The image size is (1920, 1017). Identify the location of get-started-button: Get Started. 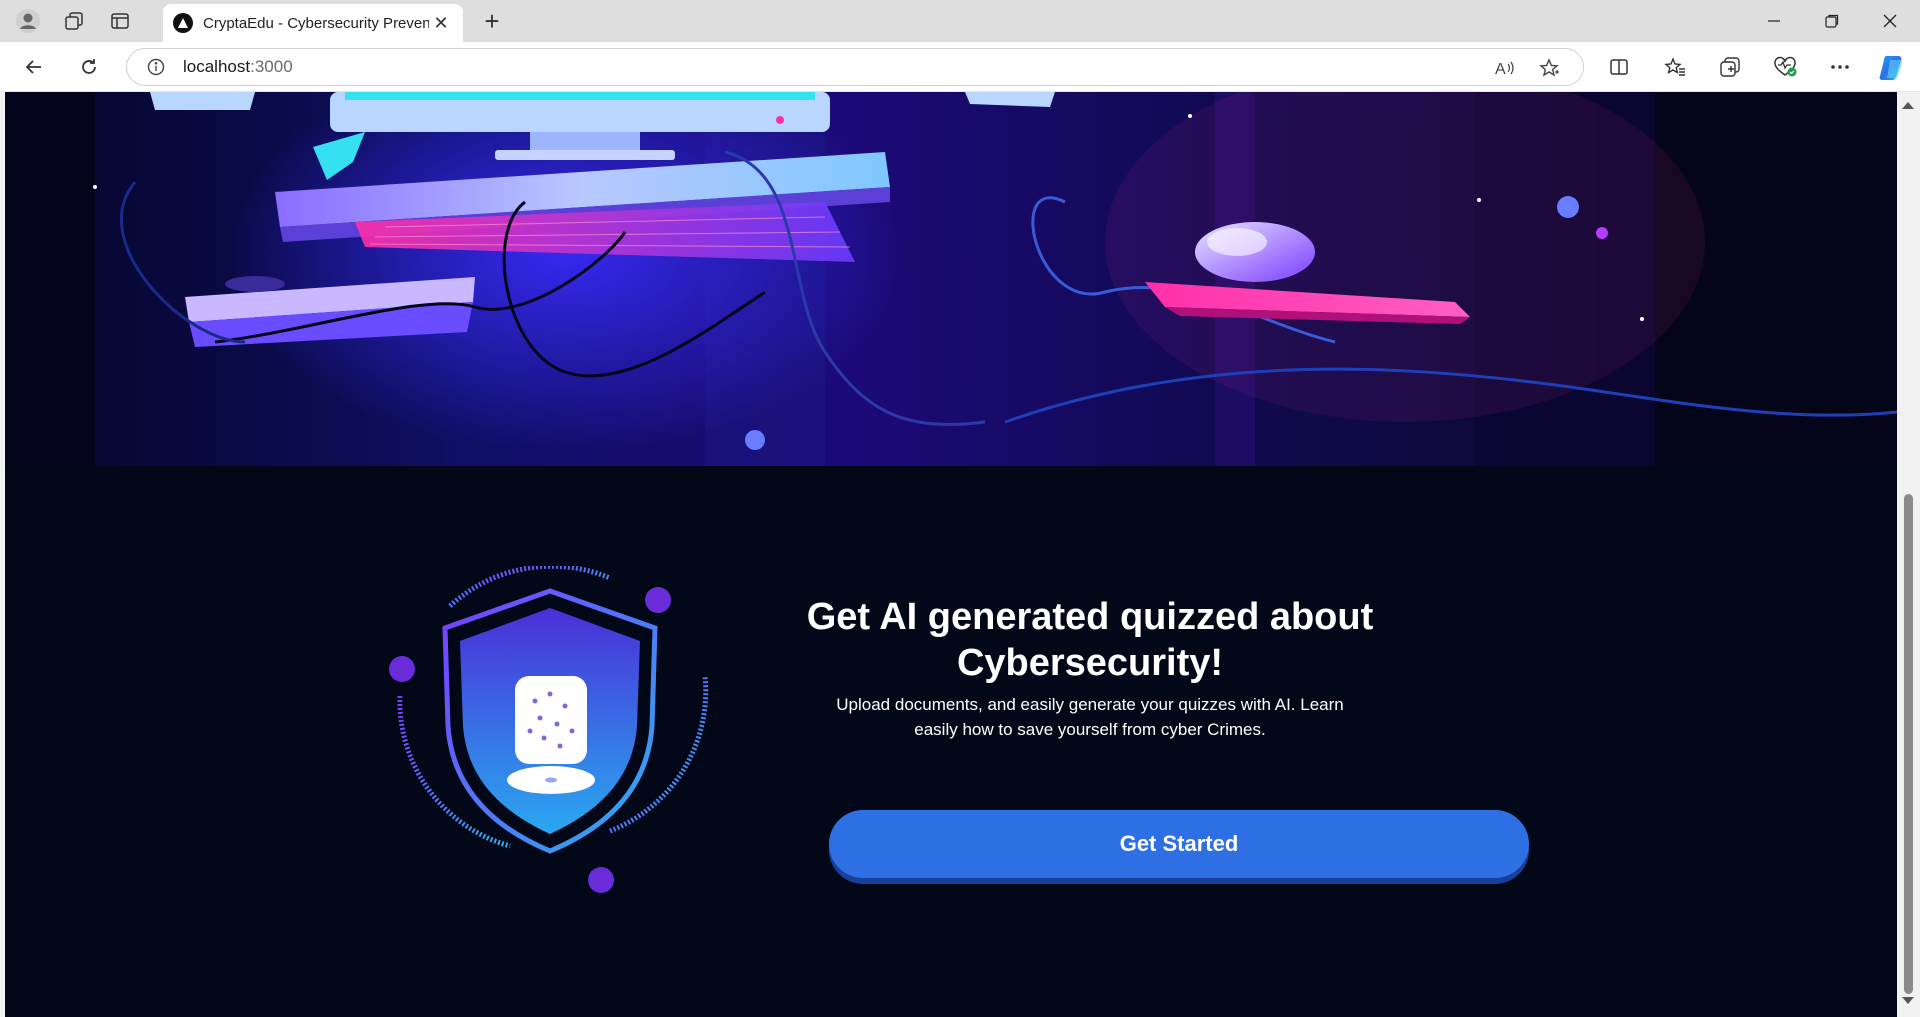
(1179, 844).